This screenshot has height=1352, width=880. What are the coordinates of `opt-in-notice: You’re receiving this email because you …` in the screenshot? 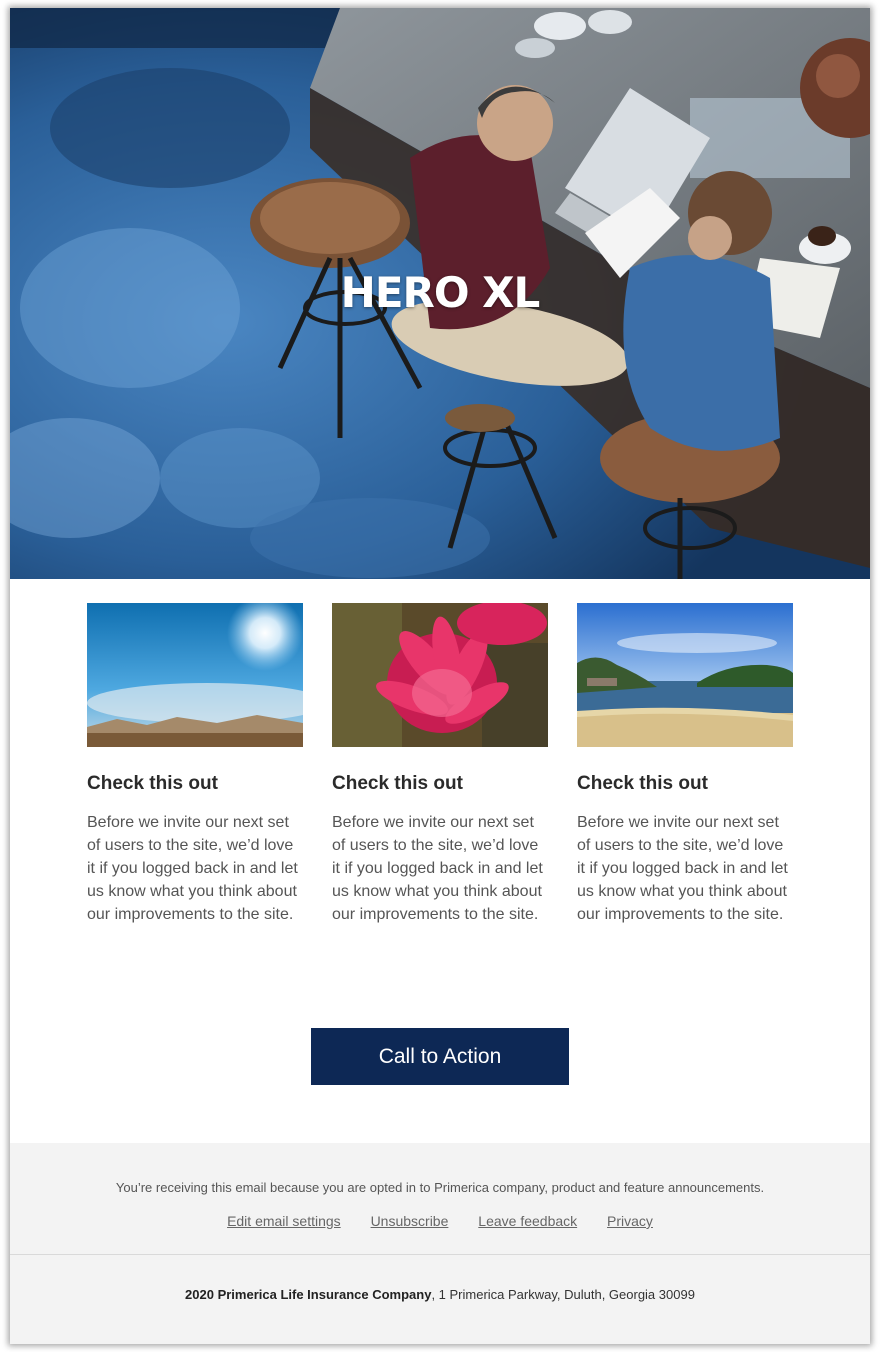 It's located at (440, 1187).